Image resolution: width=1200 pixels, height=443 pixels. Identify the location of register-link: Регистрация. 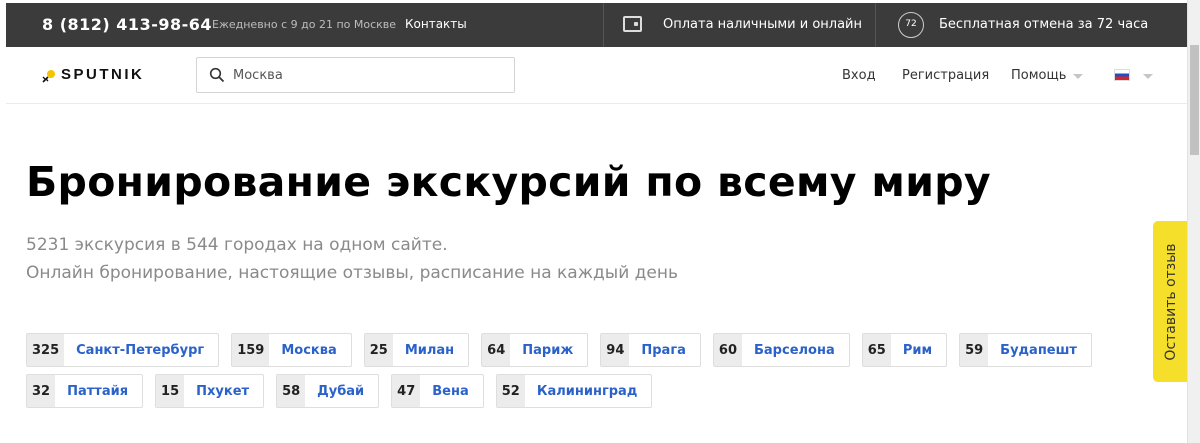
(945, 75).